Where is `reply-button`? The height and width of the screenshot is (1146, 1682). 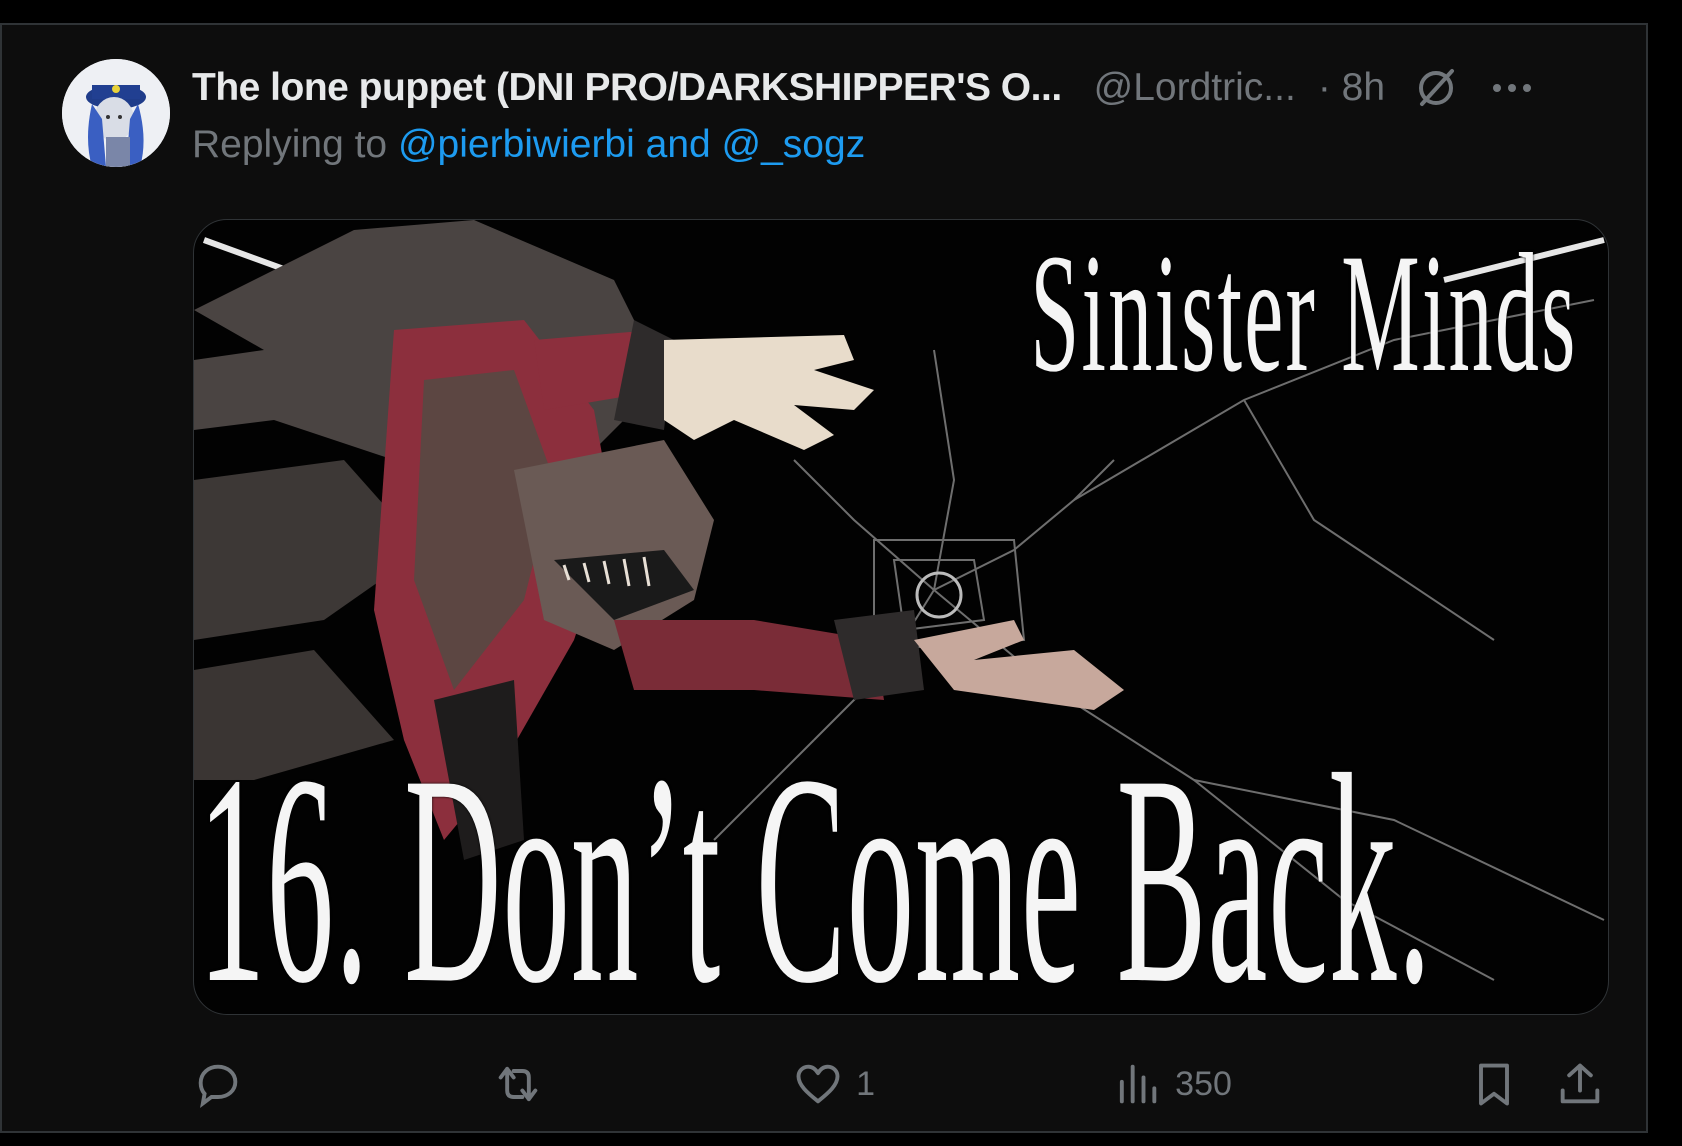 reply-button is located at coordinates (224, 1084).